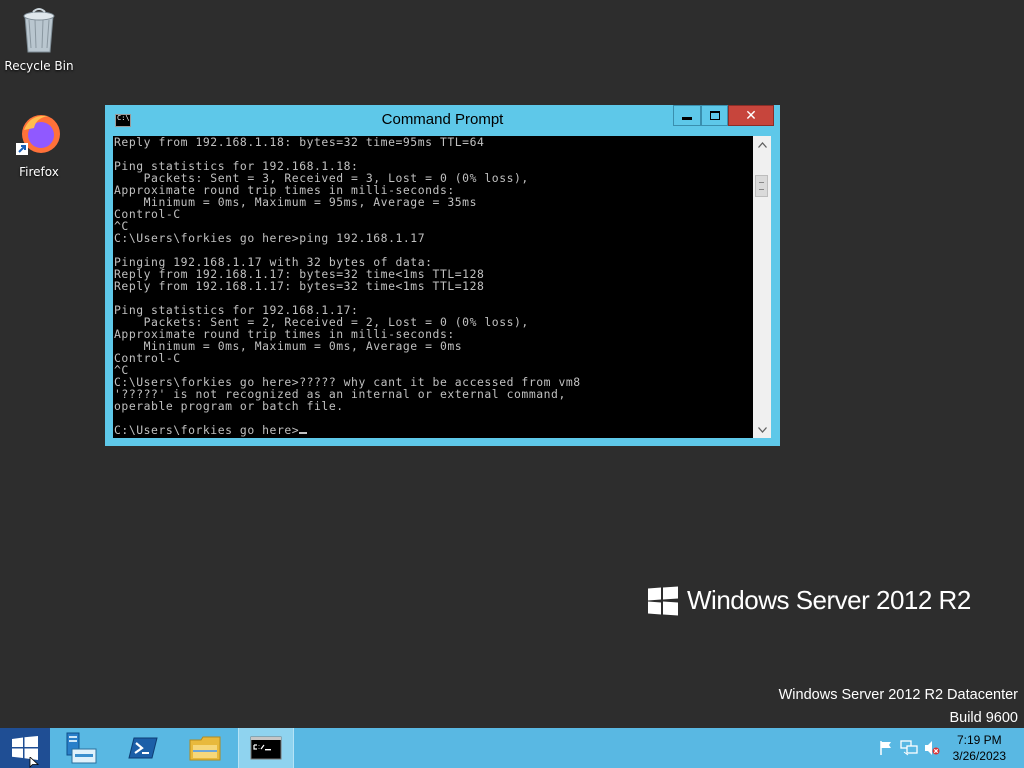 This screenshot has height=768, width=1024. What do you see at coordinates (303, 433) in the screenshot?
I see `text-cursor` at bounding box center [303, 433].